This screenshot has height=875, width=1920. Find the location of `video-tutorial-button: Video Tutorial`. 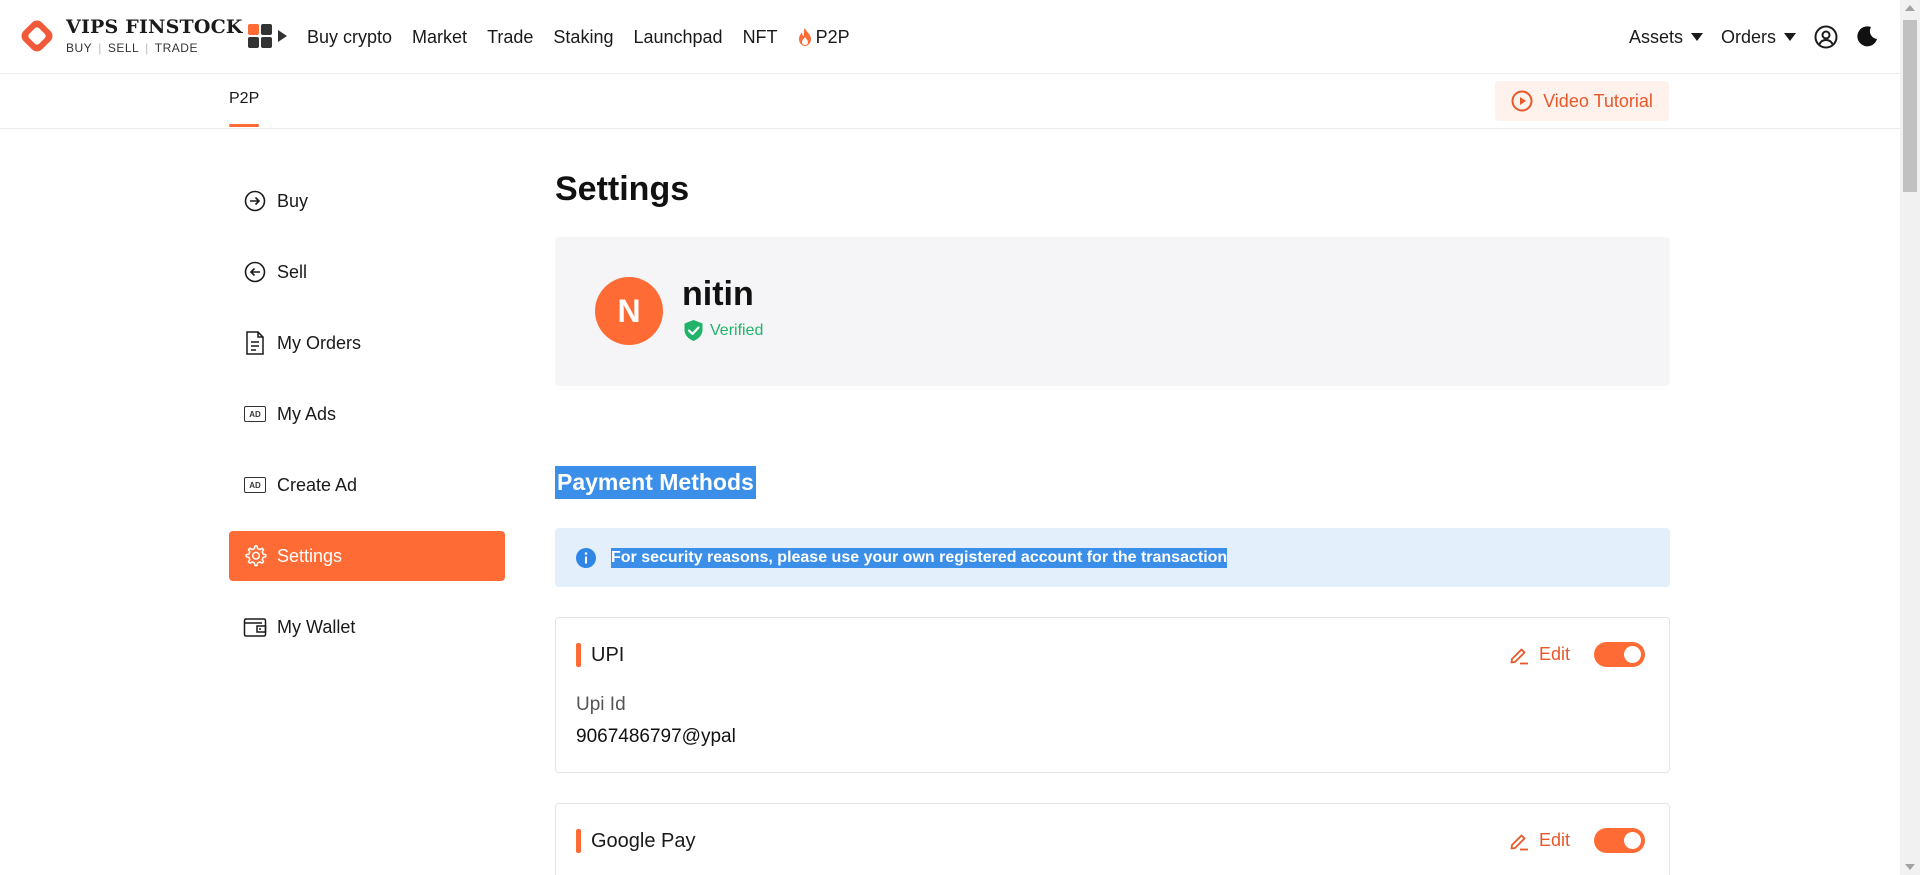

video-tutorial-button: Video Tutorial is located at coordinates (1582, 101).